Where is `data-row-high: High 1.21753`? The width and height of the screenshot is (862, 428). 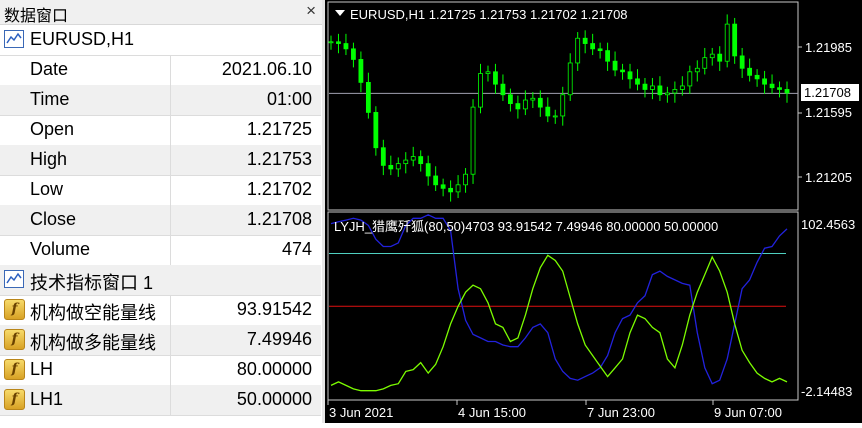 data-row-high: High 1.21753 is located at coordinates (160, 160).